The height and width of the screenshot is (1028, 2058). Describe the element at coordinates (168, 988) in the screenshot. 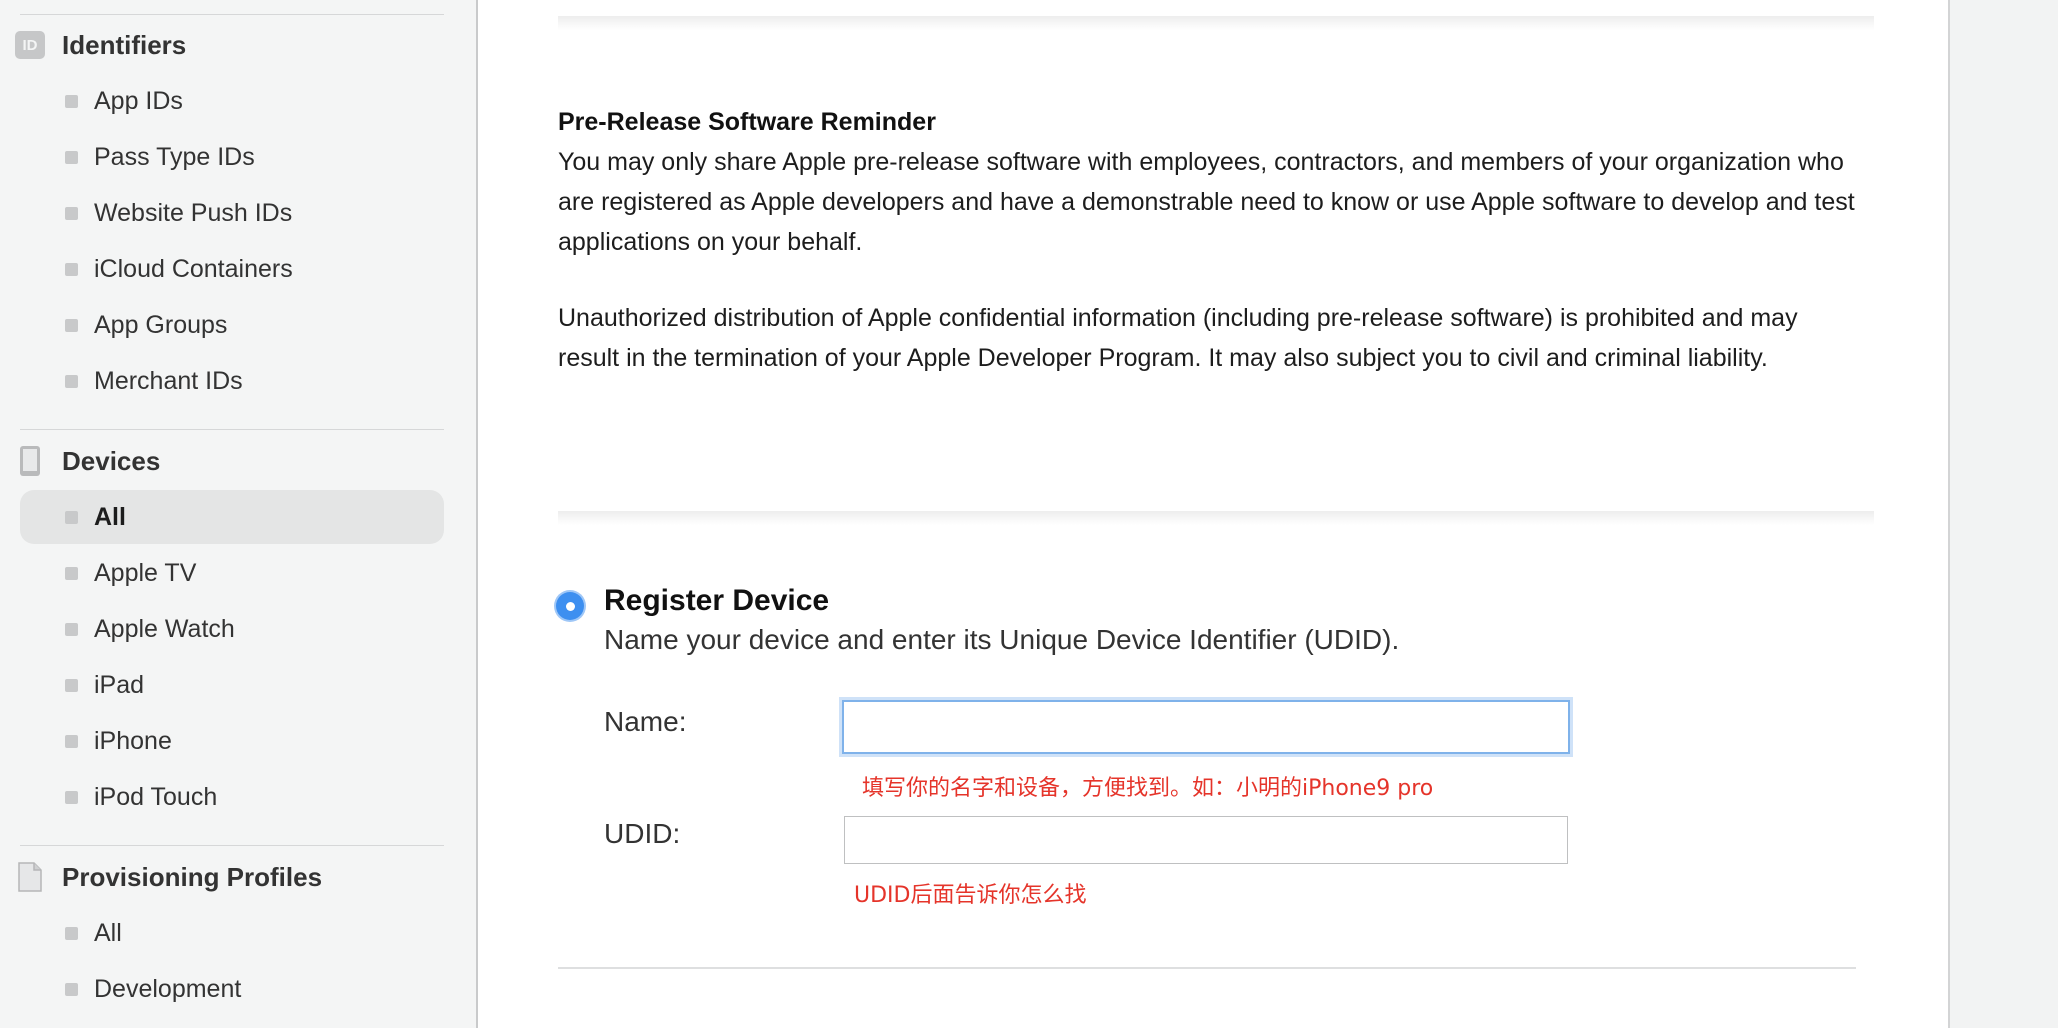

I see `sidebar-item-label: Development` at that location.